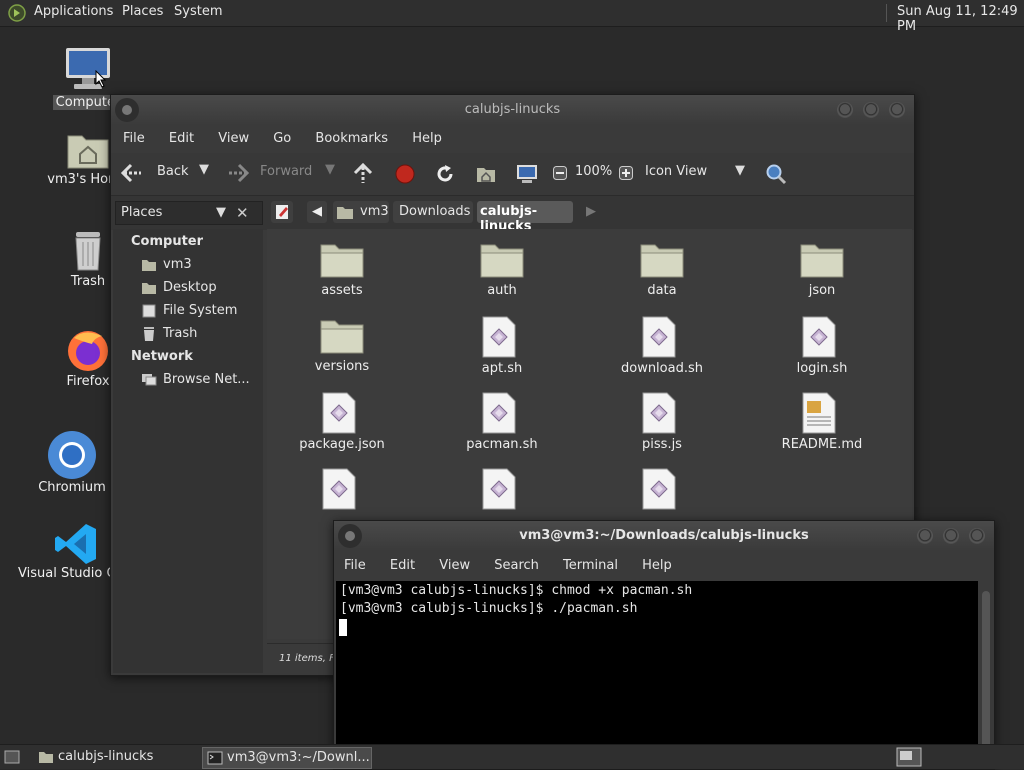  I want to click on forward-arrow-icon, so click(238, 173).